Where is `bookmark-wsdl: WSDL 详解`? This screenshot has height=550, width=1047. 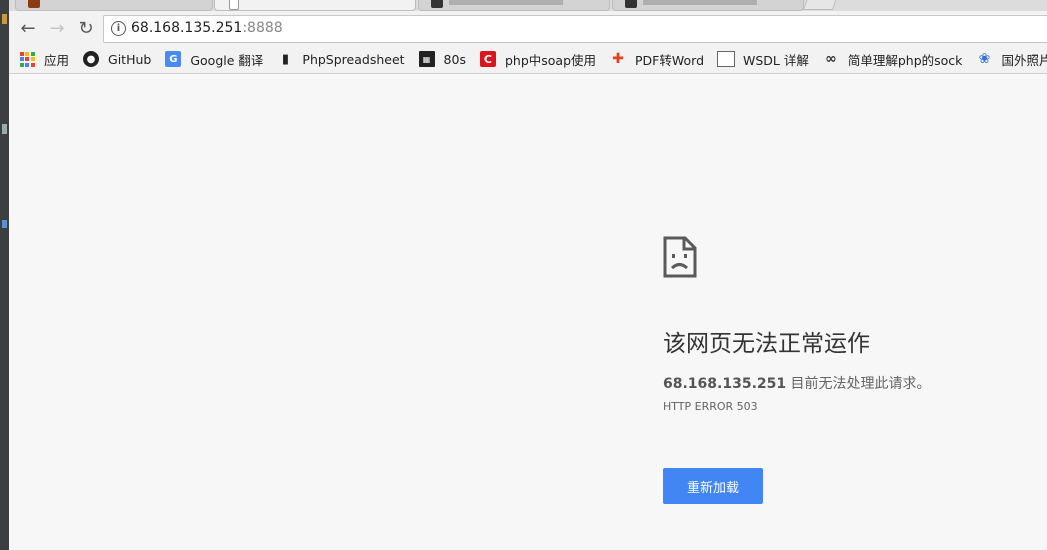
bookmark-wsdl: WSDL 详解 is located at coordinates (763, 59).